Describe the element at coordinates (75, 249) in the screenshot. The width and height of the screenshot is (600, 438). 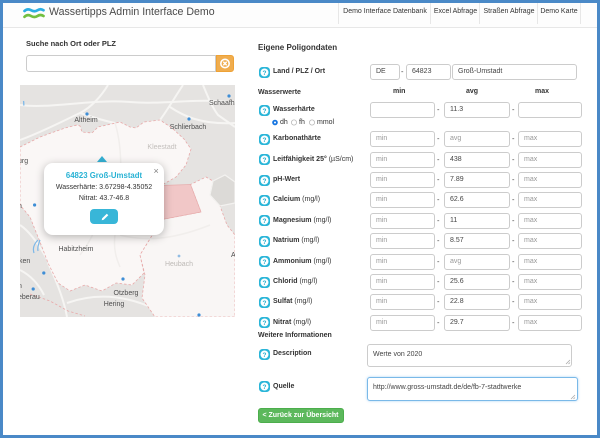
I see `svg-text: Habitzheim` at that location.